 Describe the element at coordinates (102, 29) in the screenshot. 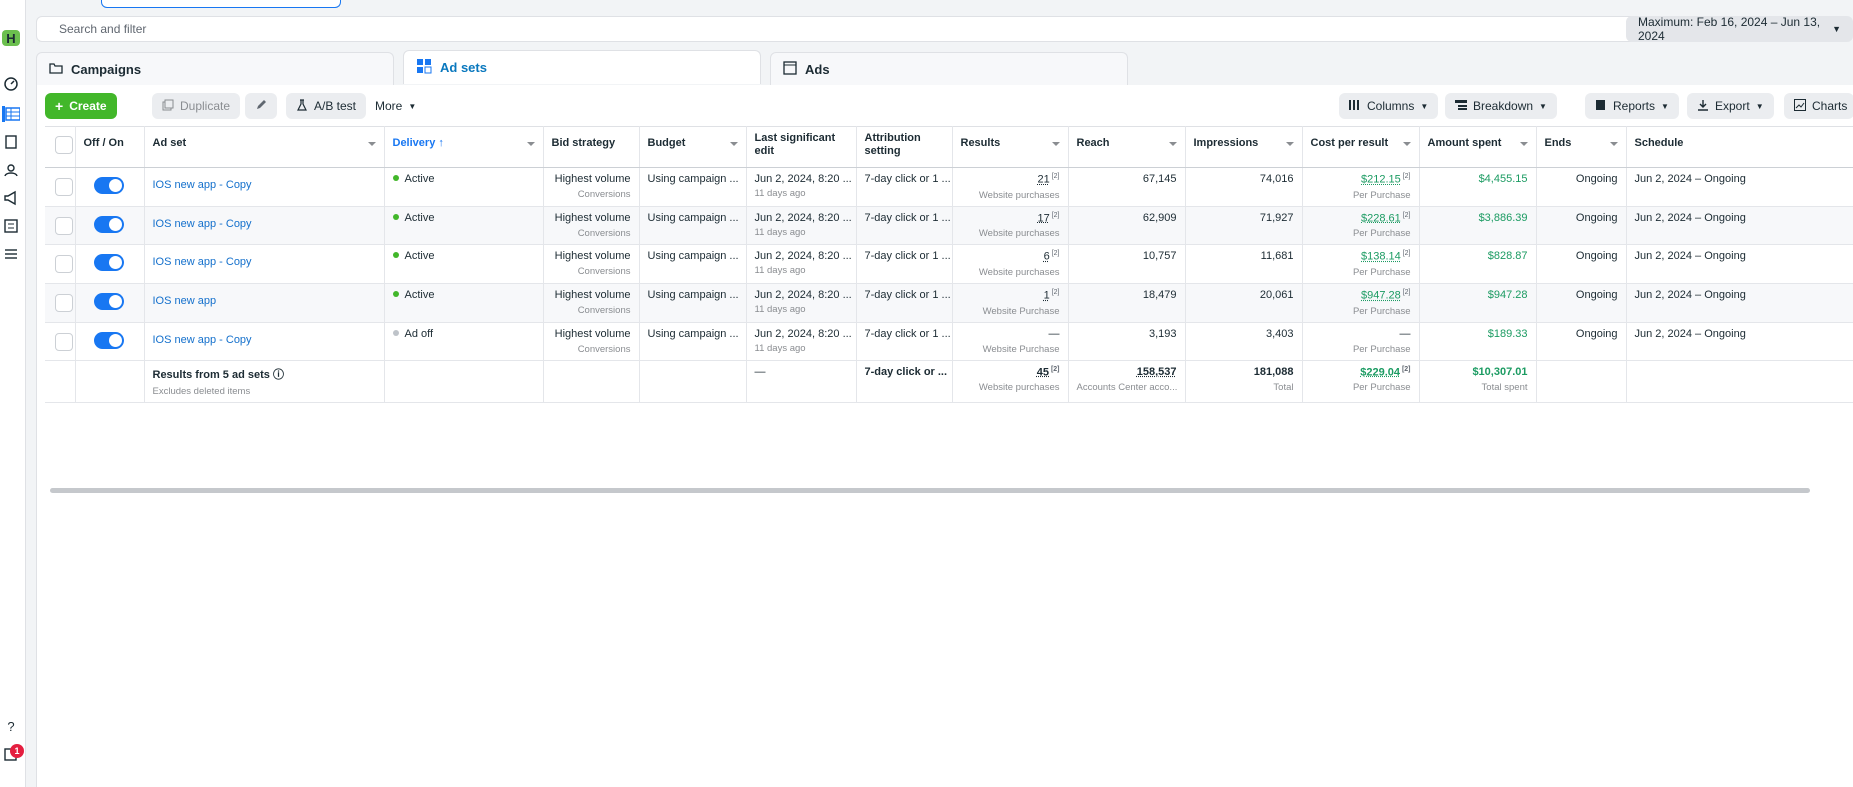

I see `search-input: Search and filter` at that location.